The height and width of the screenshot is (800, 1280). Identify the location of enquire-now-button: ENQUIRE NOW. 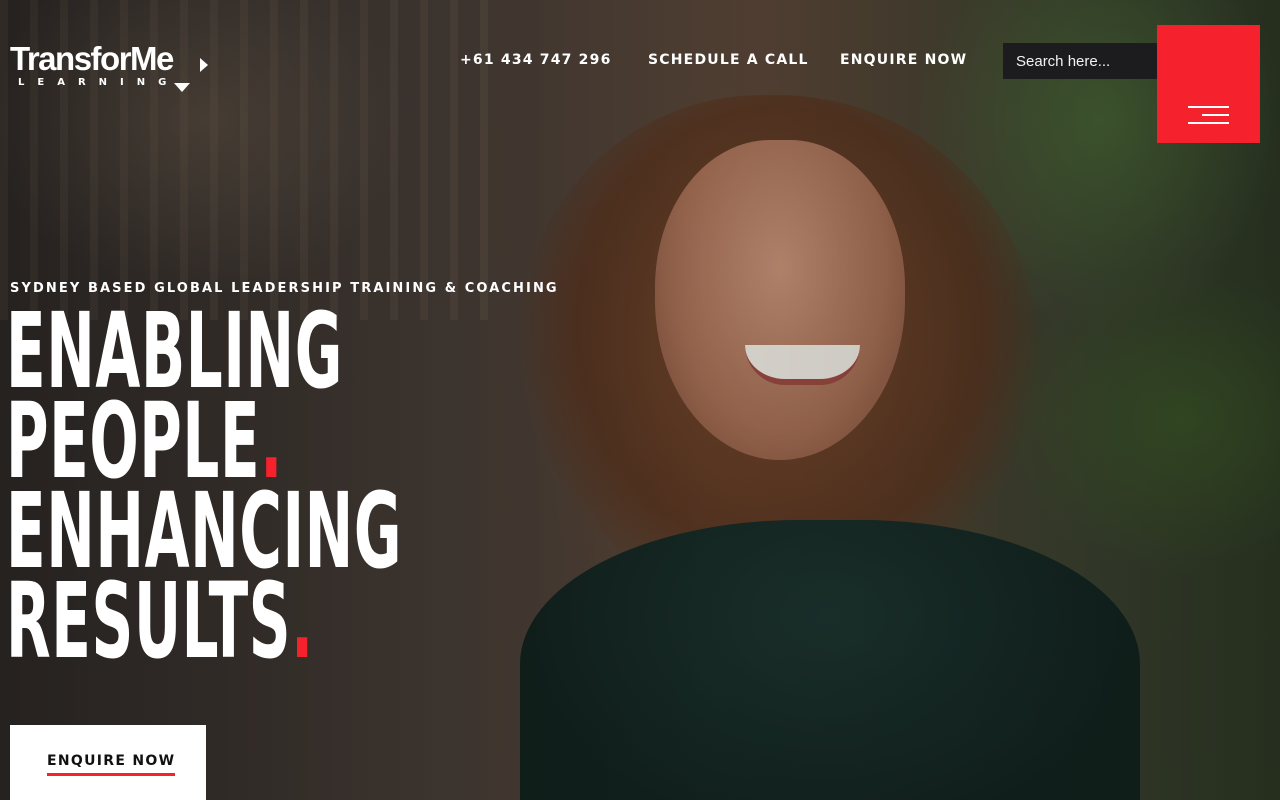
(108, 762).